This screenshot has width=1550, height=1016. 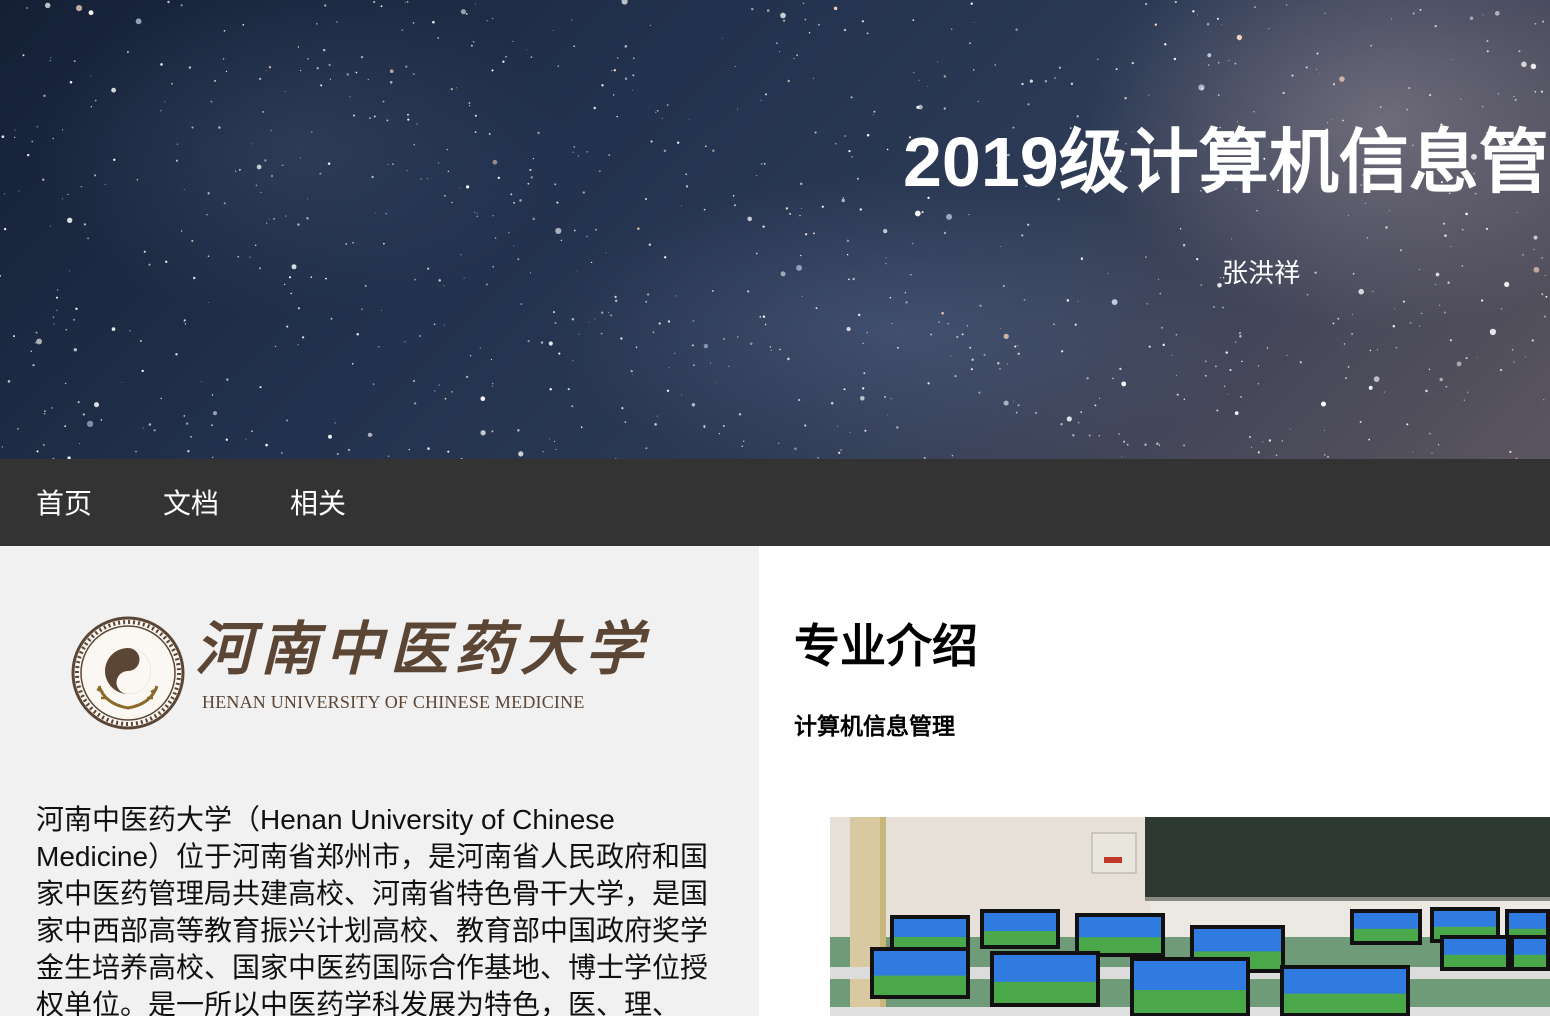 I want to click on site-author: 张洪祥, so click(x=1261, y=273).